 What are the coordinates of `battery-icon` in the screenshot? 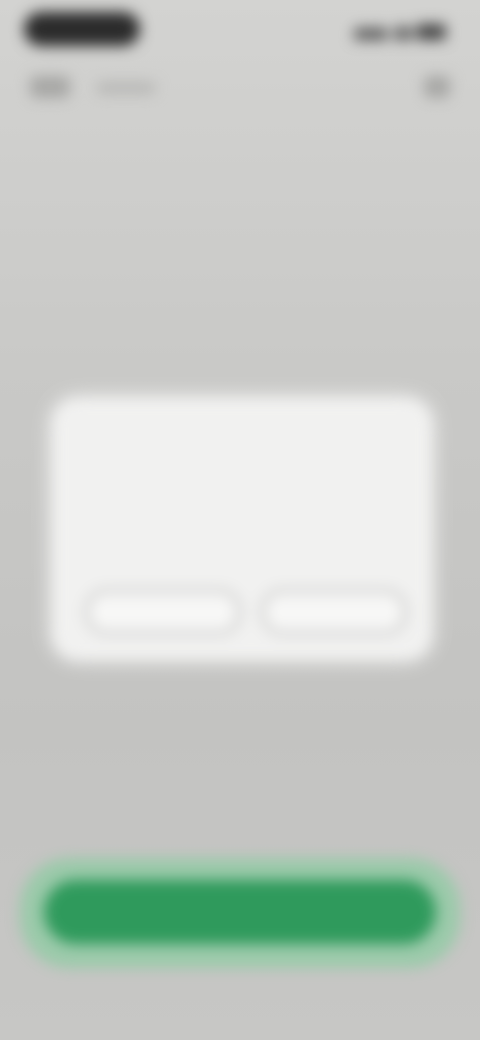 It's located at (431, 32).